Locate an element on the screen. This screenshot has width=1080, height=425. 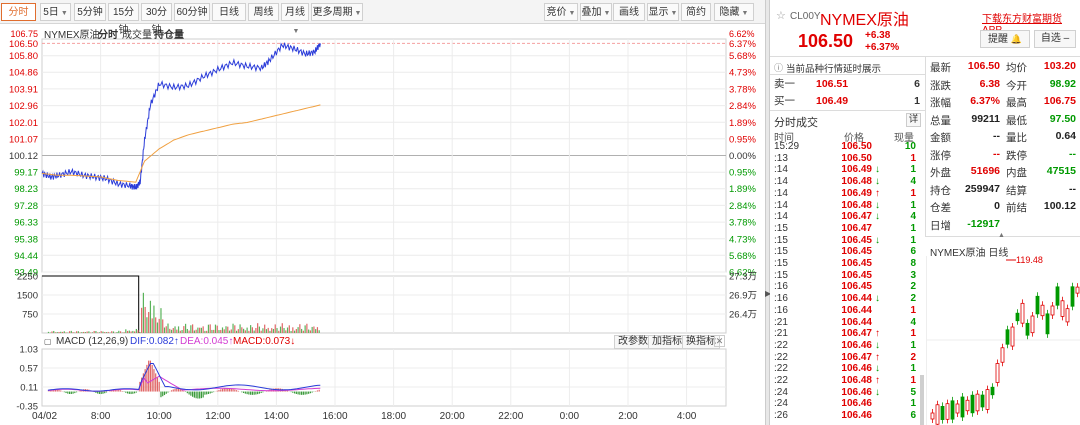
toolbar-button-3: 显示 ▼ is located at coordinates (663, 12).